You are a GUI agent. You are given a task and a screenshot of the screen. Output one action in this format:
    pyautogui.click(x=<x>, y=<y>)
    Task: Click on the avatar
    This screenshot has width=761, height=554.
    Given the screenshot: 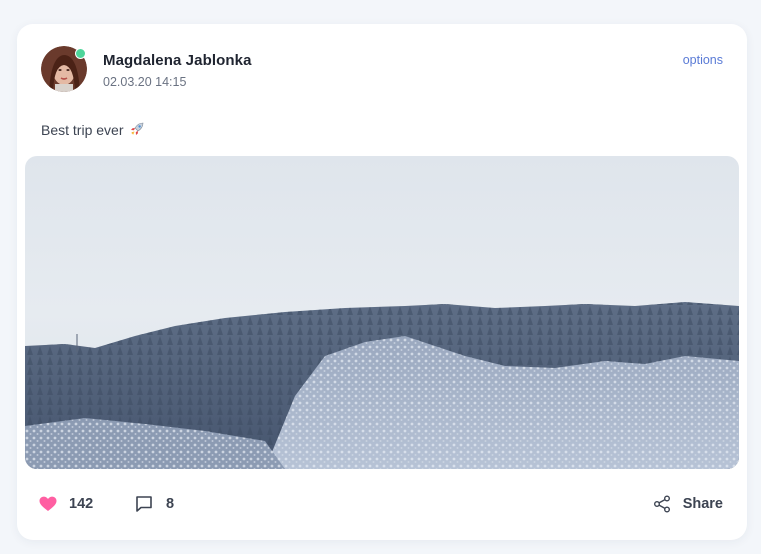 What is the action you would take?
    pyautogui.click(x=64, y=69)
    